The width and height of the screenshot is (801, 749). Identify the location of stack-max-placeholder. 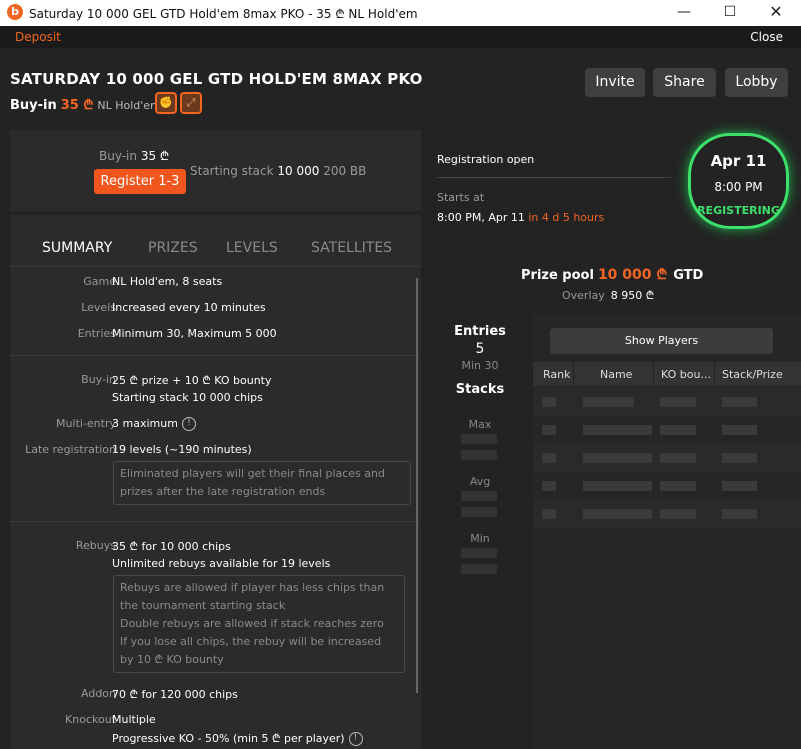
(479, 455).